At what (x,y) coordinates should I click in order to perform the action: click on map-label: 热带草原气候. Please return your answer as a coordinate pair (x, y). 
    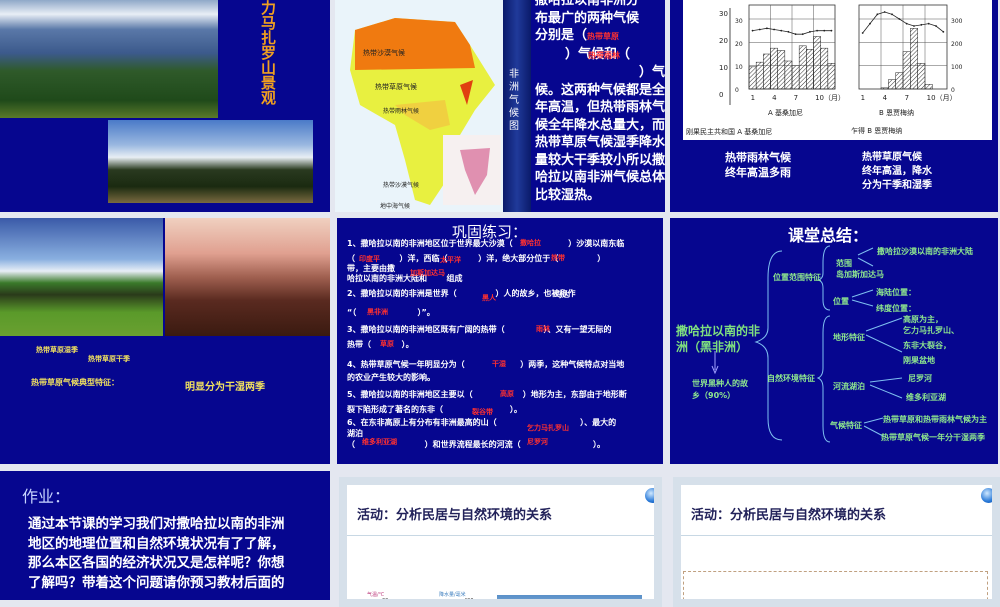
    Looking at the image, I should click on (396, 87).